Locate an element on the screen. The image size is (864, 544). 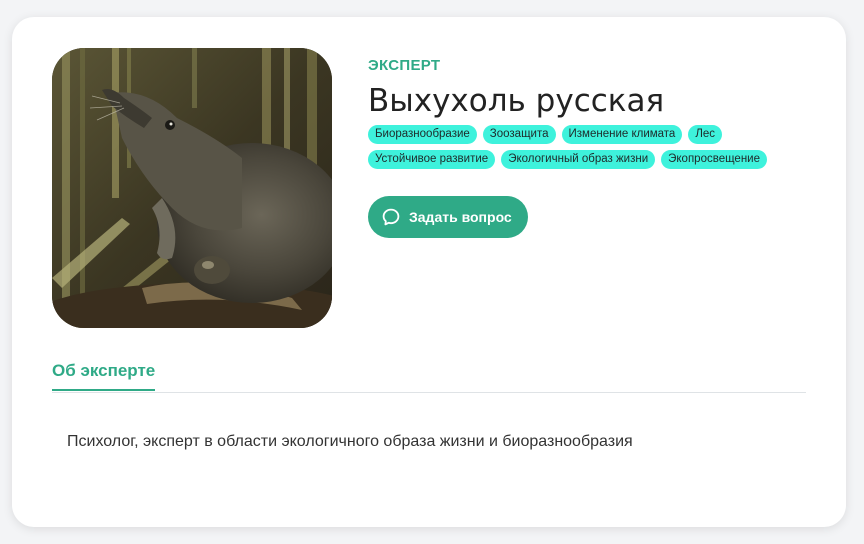
speech-bubble-icon is located at coordinates (391, 217).